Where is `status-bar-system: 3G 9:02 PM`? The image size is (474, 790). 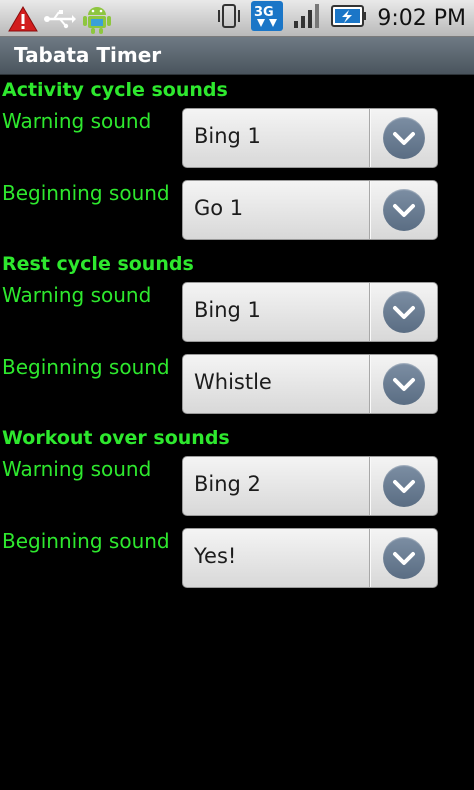
status-bar-system: 3G 9:02 PM is located at coordinates (341, 18).